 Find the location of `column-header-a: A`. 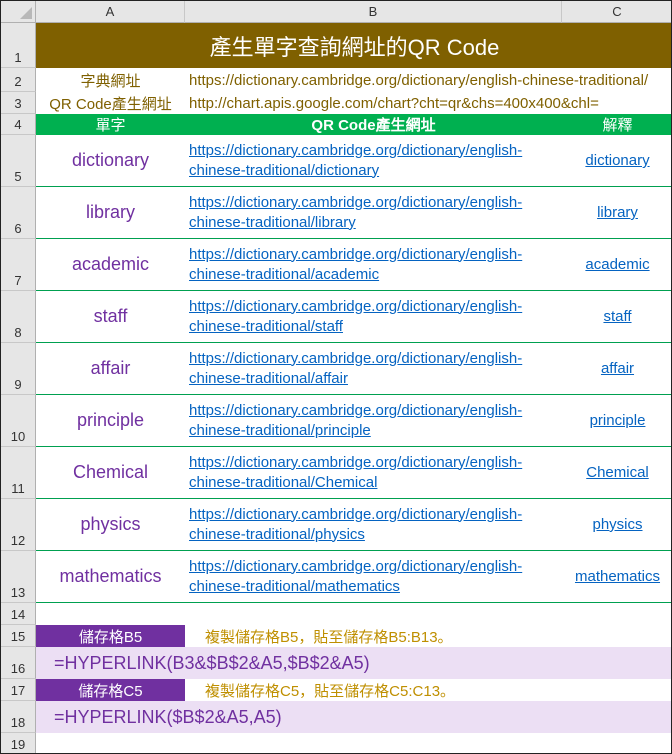

column-header-a: A is located at coordinates (110, 12).